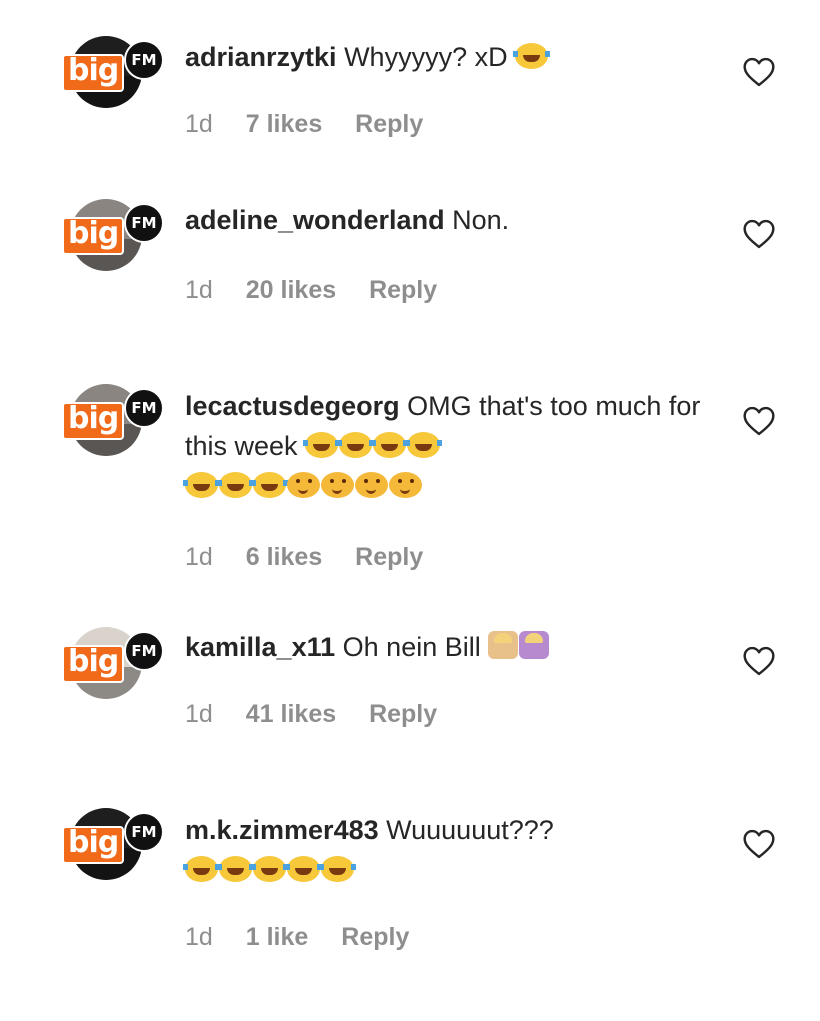  What do you see at coordinates (426, 57) in the screenshot?
I see `comment-text: Whyyyyy? xD` at bounding box center [426, 57].